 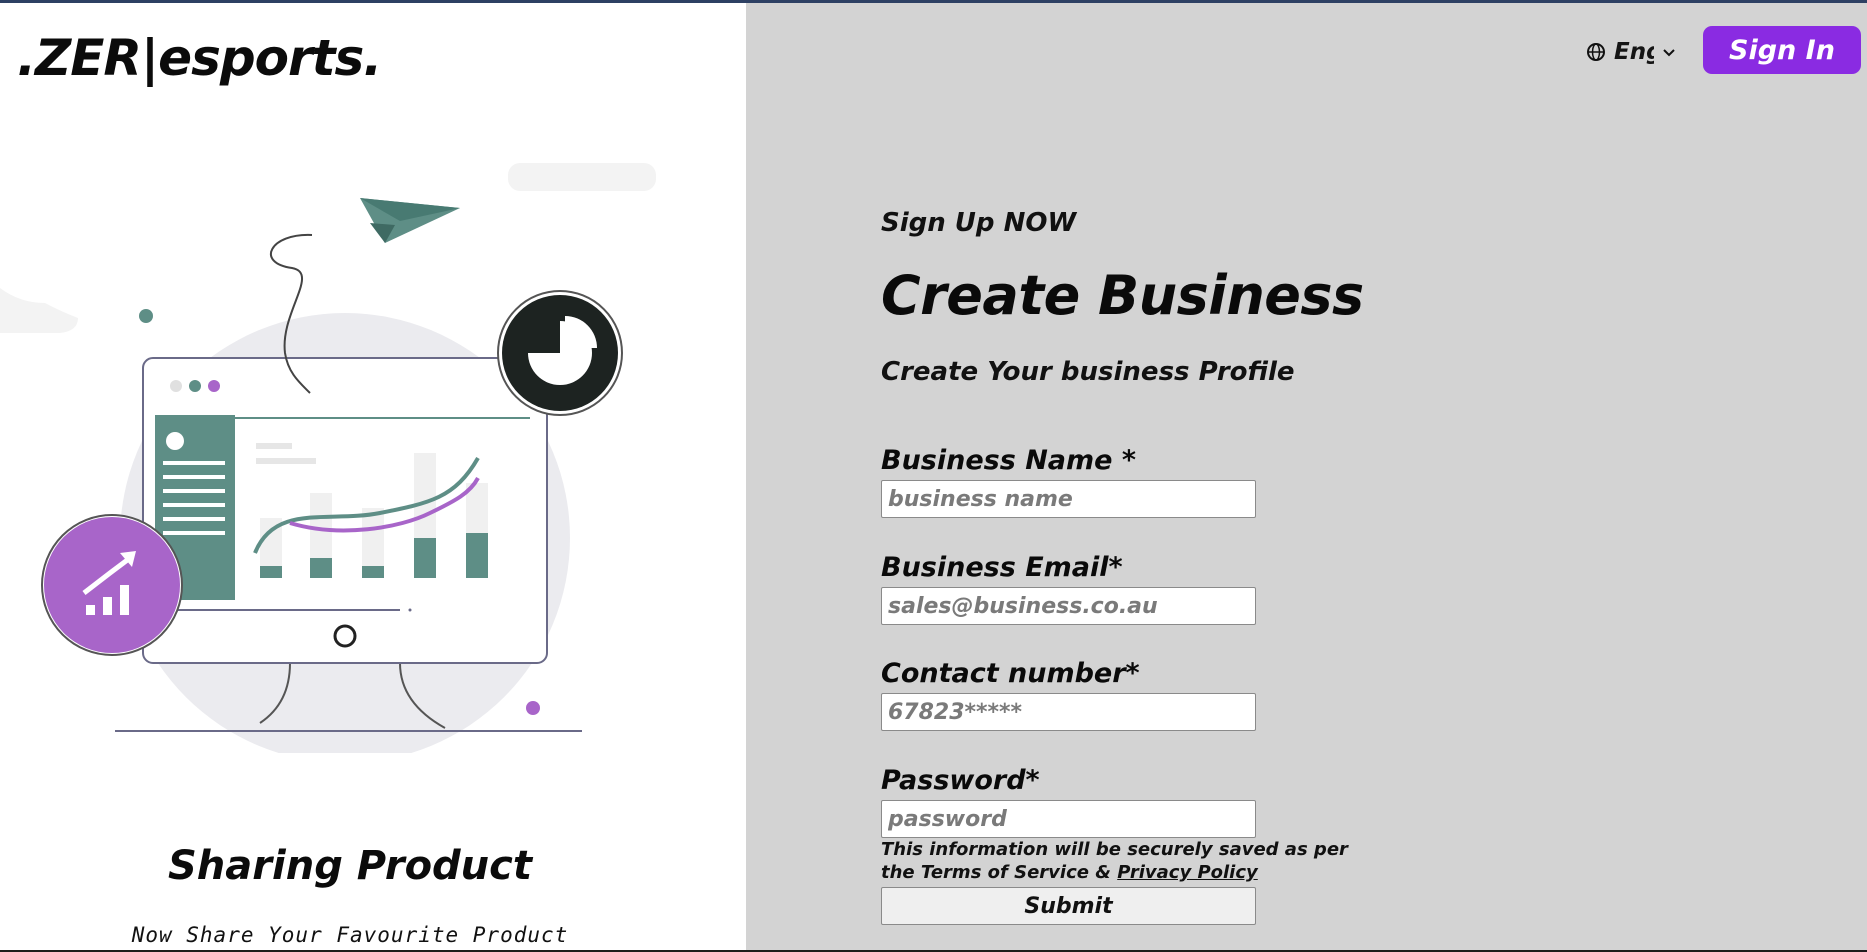 What do you see at coordinates (1669, 53) in the screenshot?
I see `chevron-down-icon` at bounding box center [1669, 53].